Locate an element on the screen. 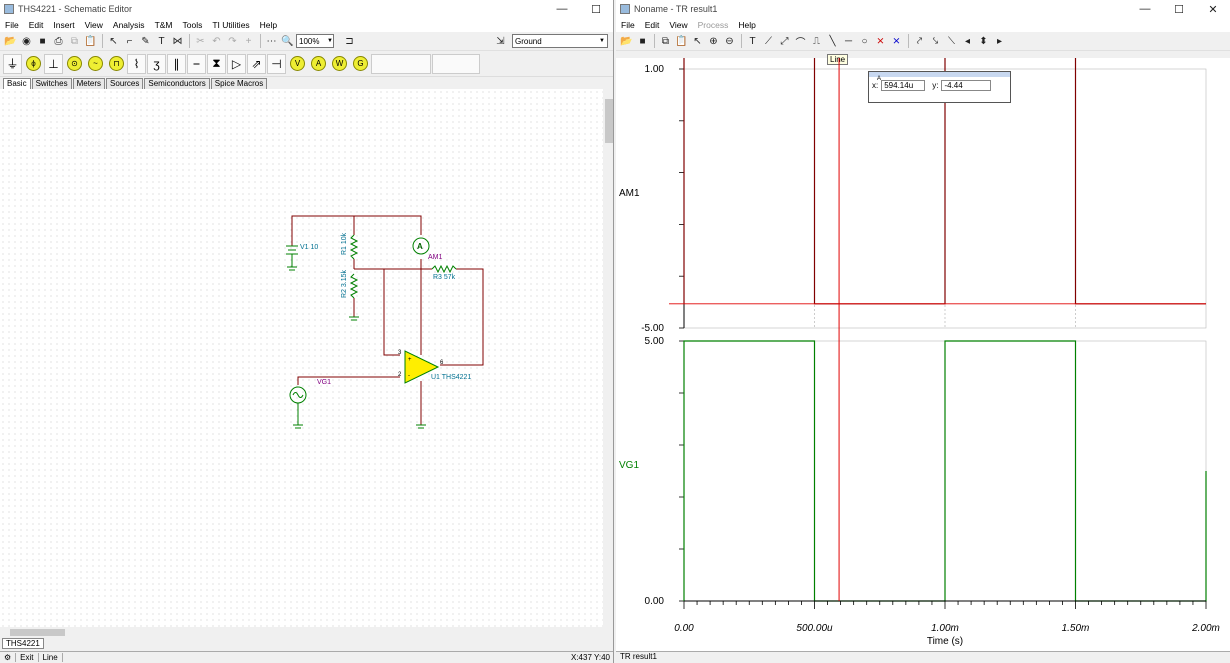 The width and height of the screenshot is (1230, 663). capacitor-icon: ∥ is located at coordinates (176, 63).